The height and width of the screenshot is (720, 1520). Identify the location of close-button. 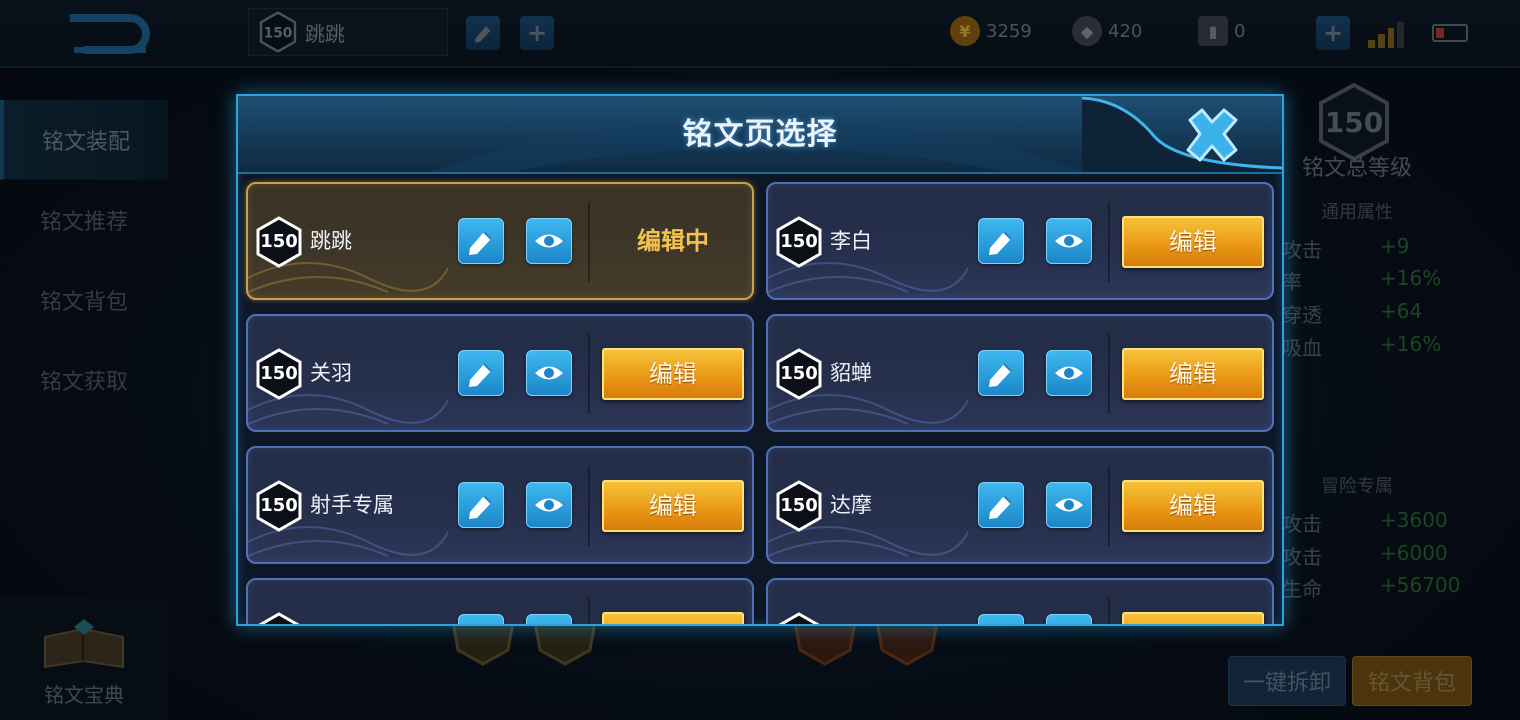
(1212, 135).